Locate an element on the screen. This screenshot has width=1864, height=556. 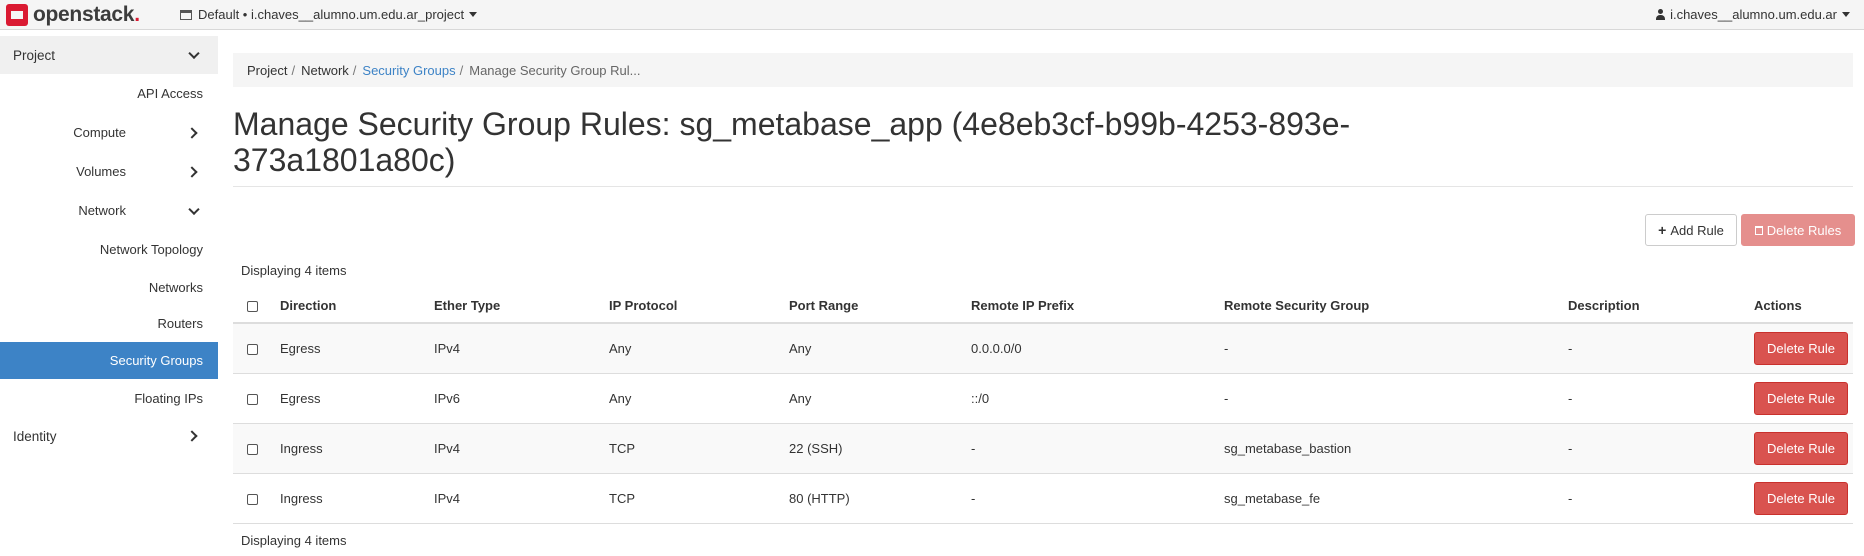
cell-ether-type: IPv6 is located at coordinates (521, 398).